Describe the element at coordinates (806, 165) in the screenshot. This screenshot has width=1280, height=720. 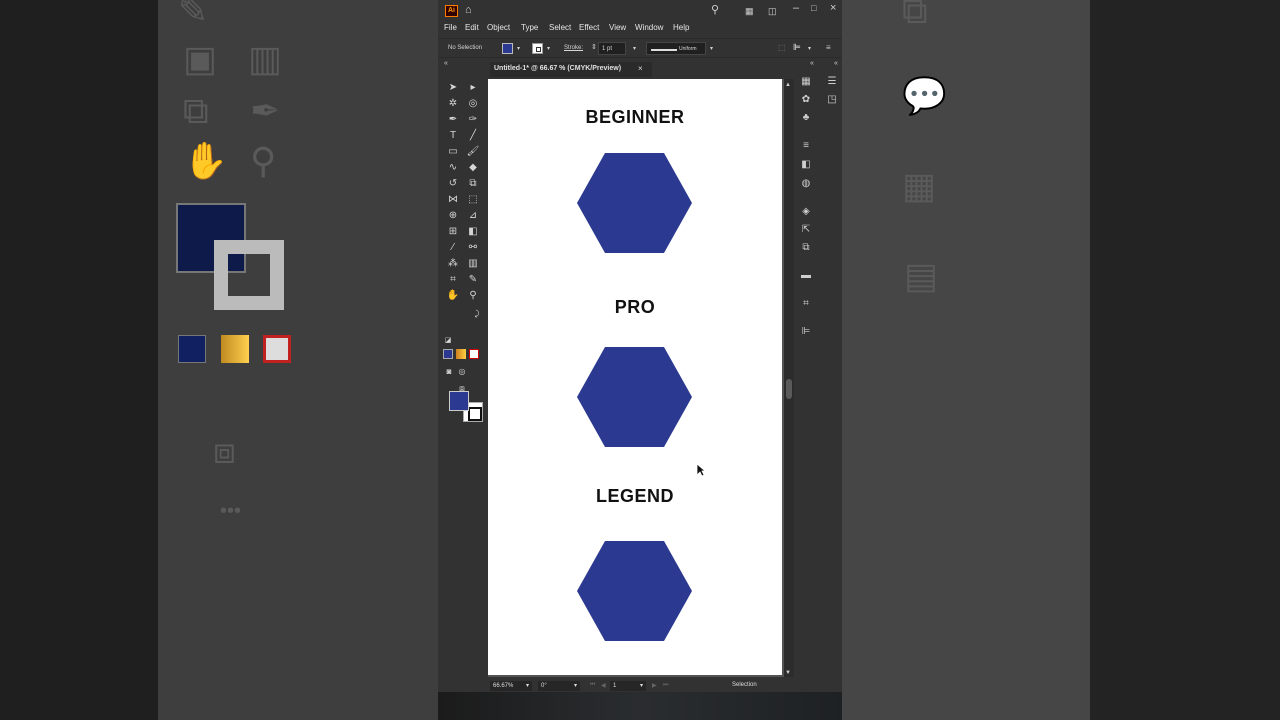
I see `gradient-panel-icon: ◧` at that location.